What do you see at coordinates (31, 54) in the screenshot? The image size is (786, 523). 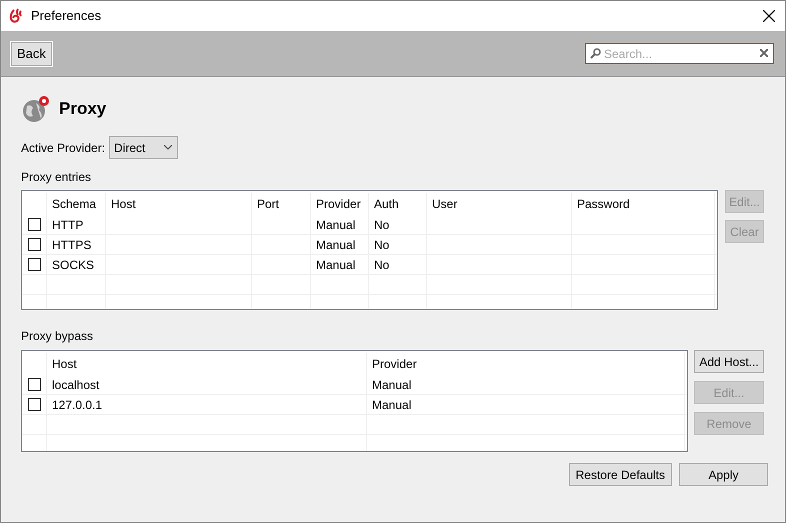 I see `back-button: Back` at bounding box center [31, 54].